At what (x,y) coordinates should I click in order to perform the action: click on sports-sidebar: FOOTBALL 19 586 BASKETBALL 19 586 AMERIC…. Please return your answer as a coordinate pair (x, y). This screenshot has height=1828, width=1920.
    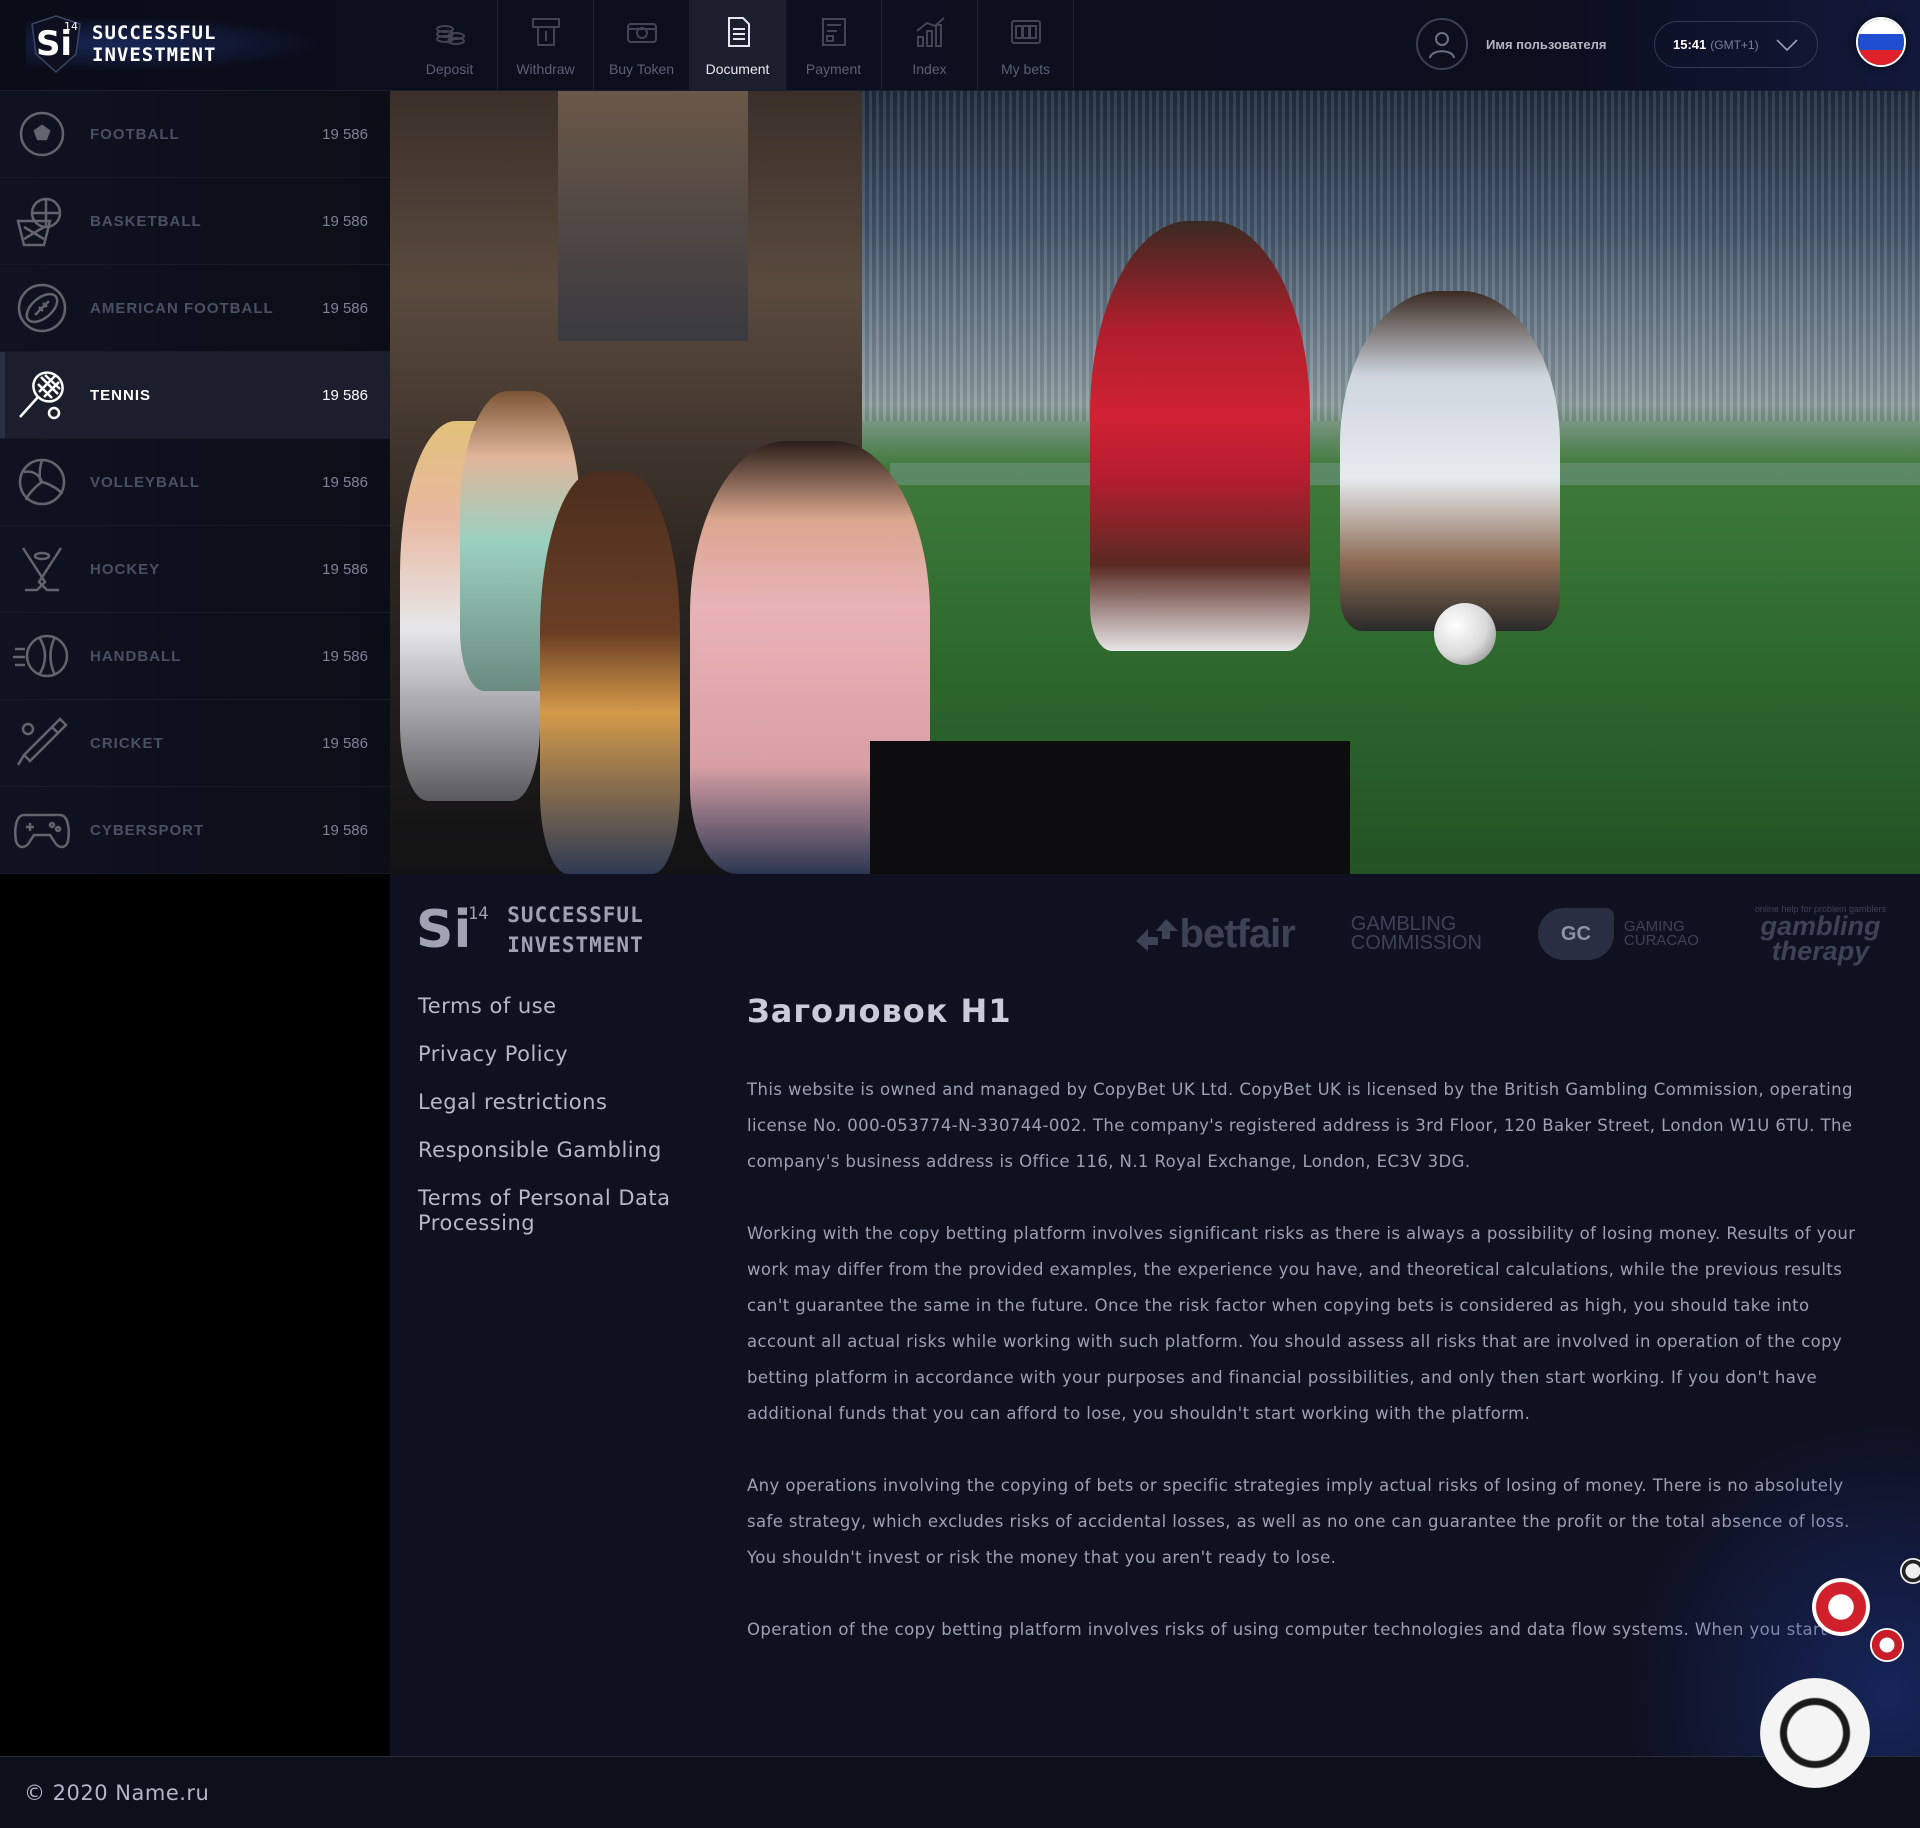
    Looking at the image, I should click on (195, 482).